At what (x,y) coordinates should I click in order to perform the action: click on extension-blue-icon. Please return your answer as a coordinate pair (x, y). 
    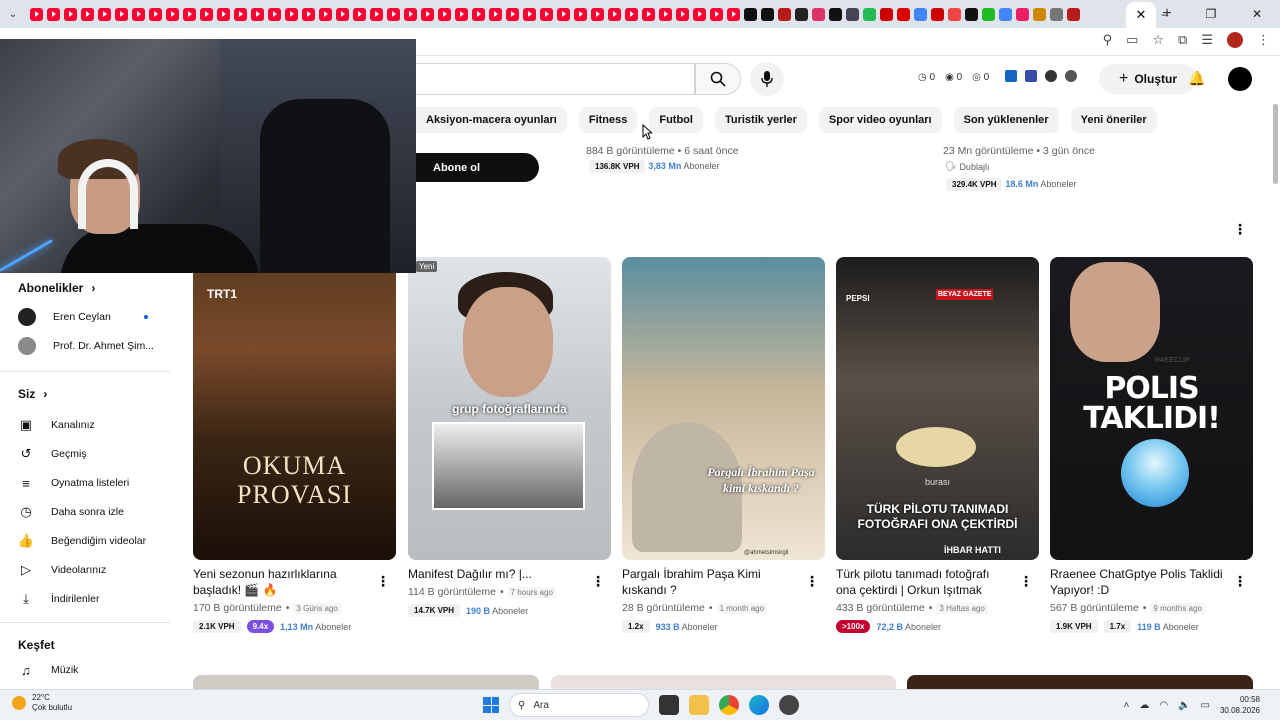
    Looking at the image, I should click on (1011, 76).